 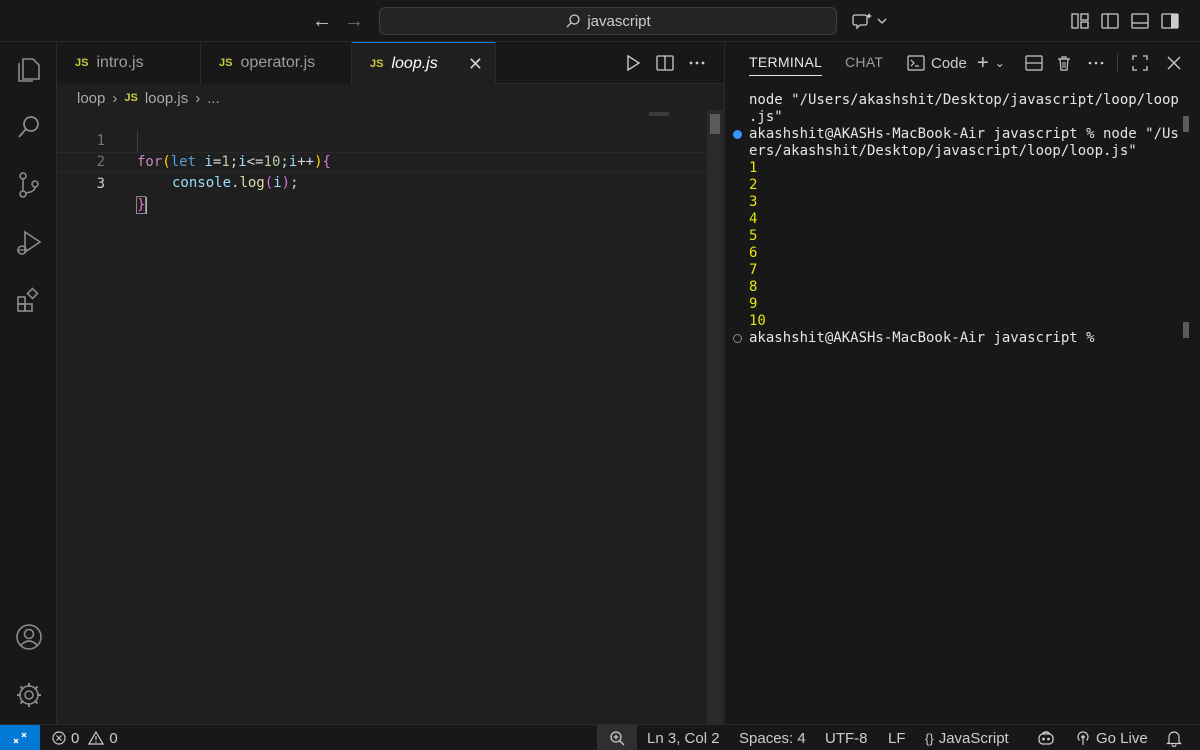 What do you see at coordinates (29, 185) in the screenshot?
I see `source-control-icon` at bounding box center [29, 185].